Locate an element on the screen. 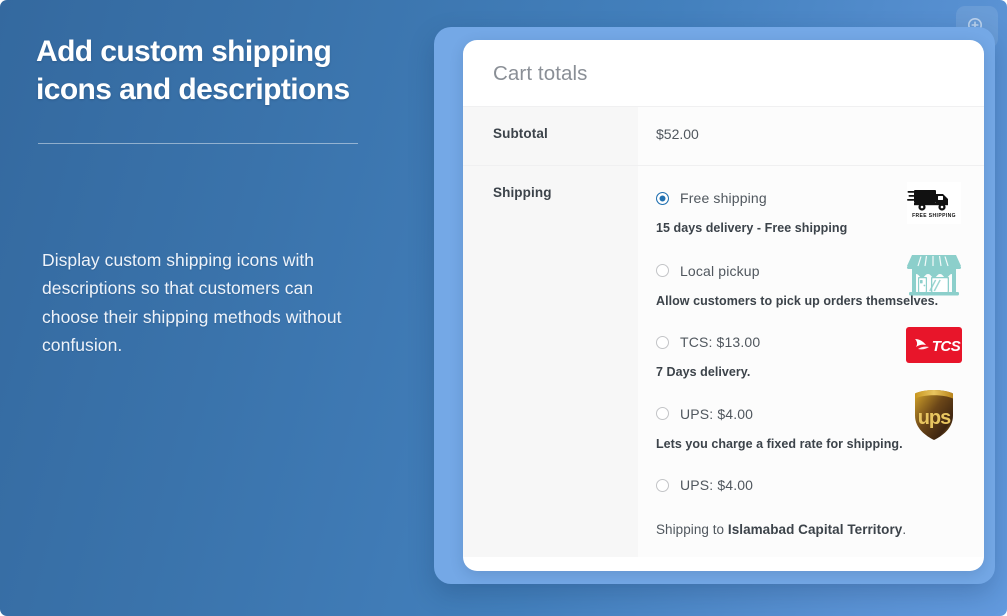 Image resolution: width=1007 pixels, height=616 pixels. page-title-line-1: Add custom shipping is located at coordinates (184, 51).